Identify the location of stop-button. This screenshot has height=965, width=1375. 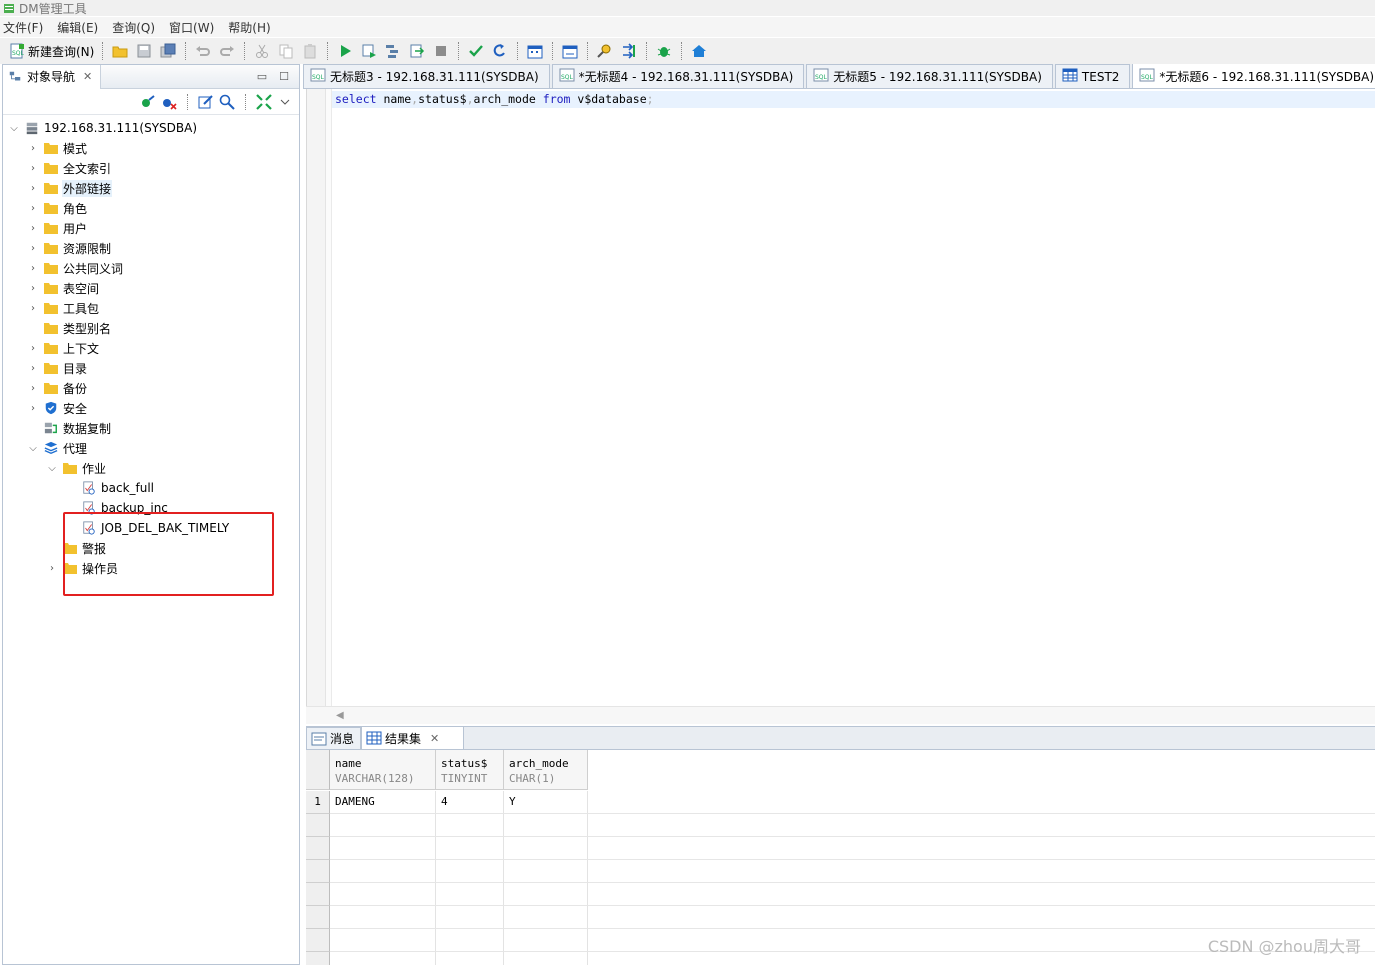
(441, 51).